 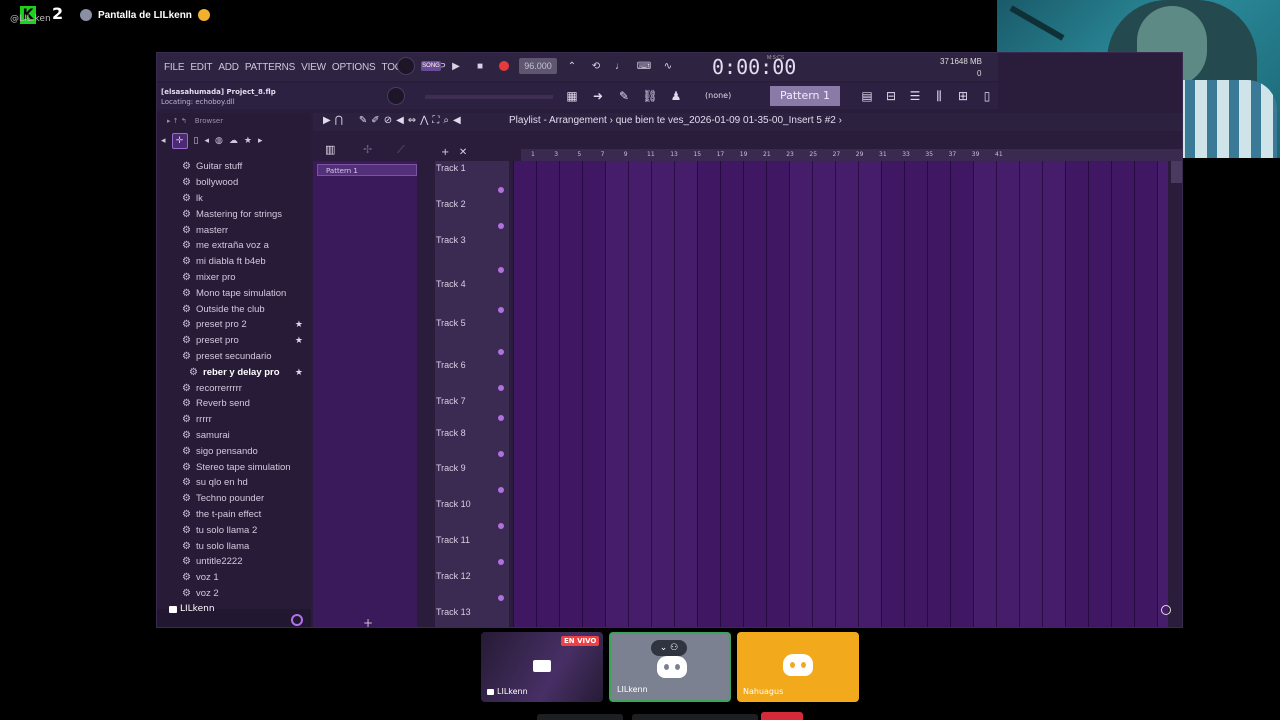 What do you see at coordinates (234, 451) in the screenshot?
I see `preset-item: ⚙ sigo pensando` at bounding box center [234, 451].